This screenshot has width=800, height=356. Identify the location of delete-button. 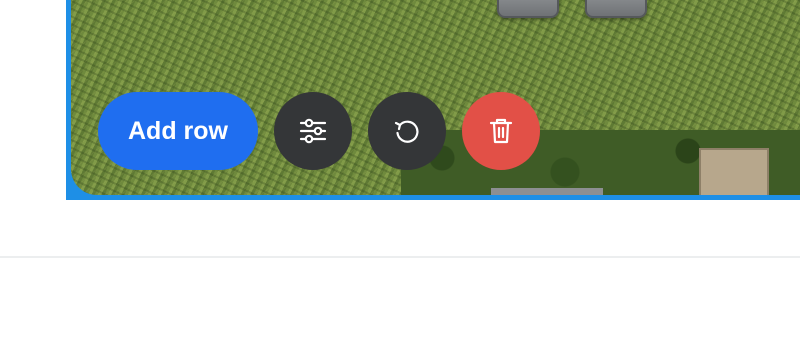
(501, 131).